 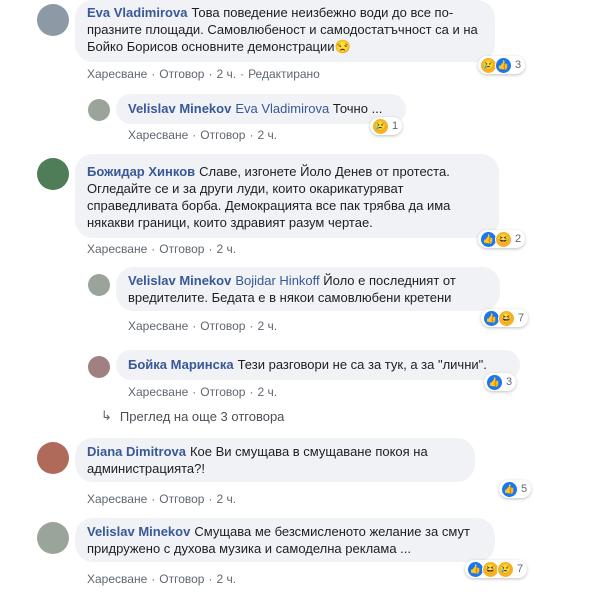 I want to click on comment-author: Божидар Хинков, so click(x=141, y=171).